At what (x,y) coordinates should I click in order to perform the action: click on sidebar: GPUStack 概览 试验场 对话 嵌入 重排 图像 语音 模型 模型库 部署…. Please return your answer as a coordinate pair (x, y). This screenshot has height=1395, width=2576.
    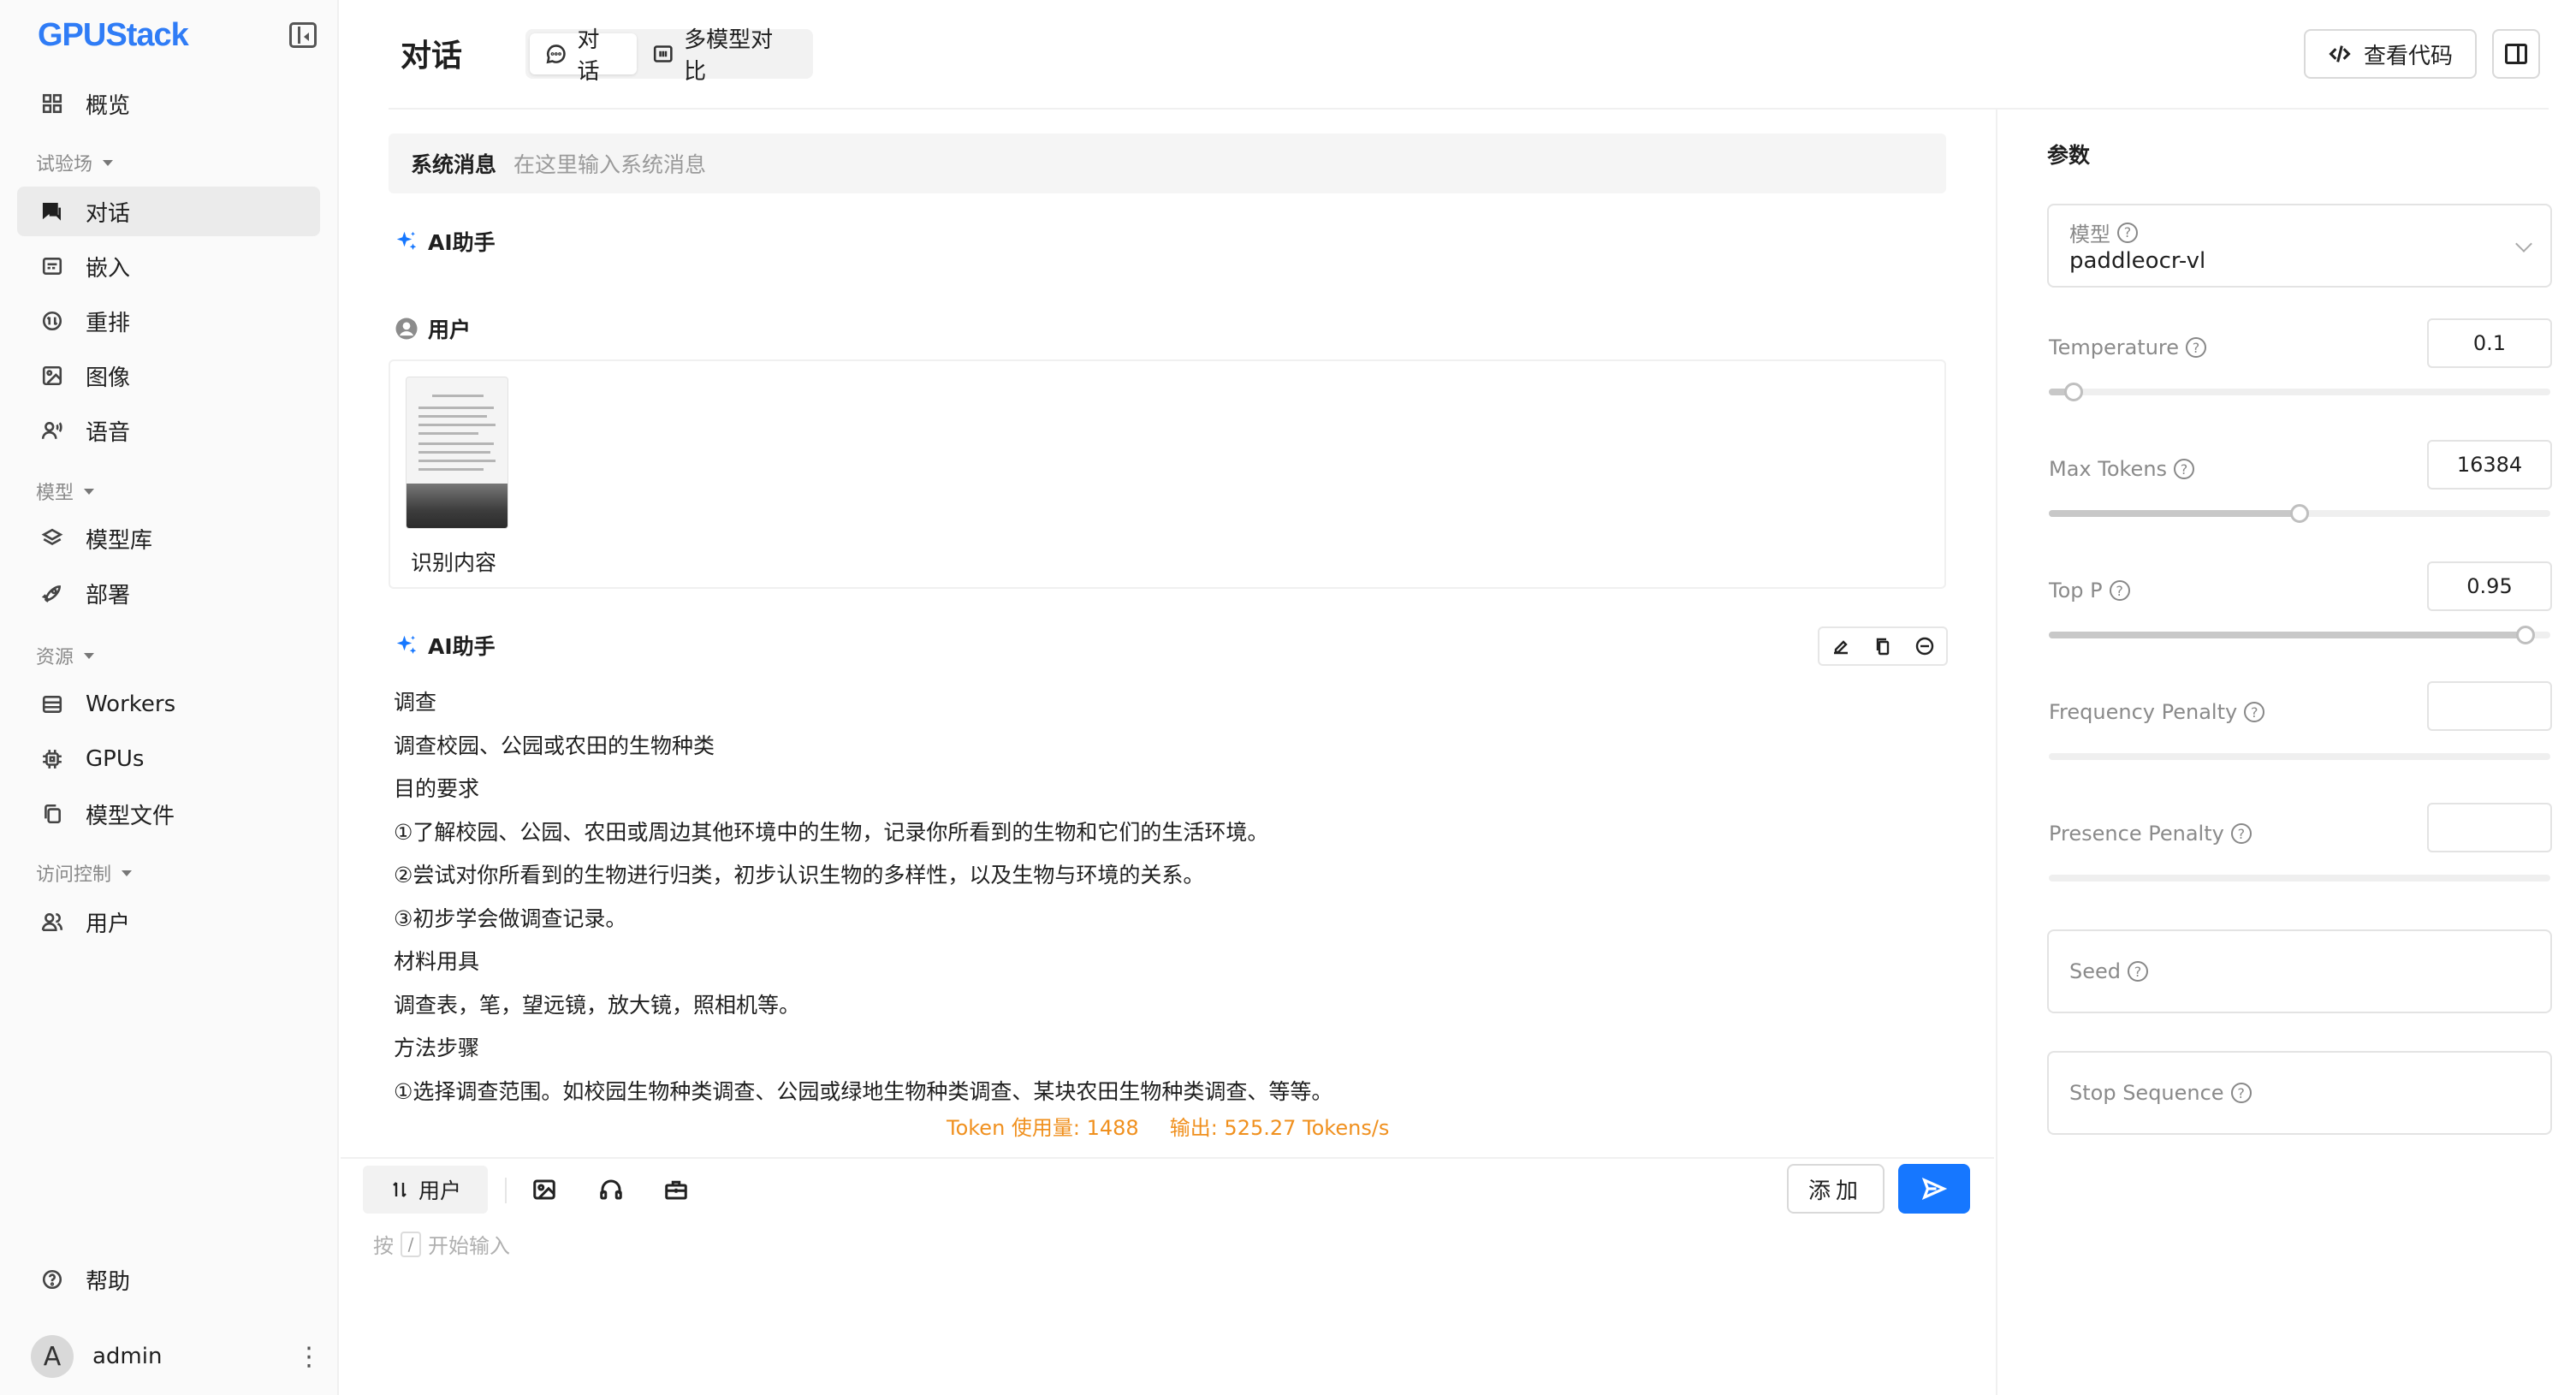
    Looking at the image, I should click on (169, 697).